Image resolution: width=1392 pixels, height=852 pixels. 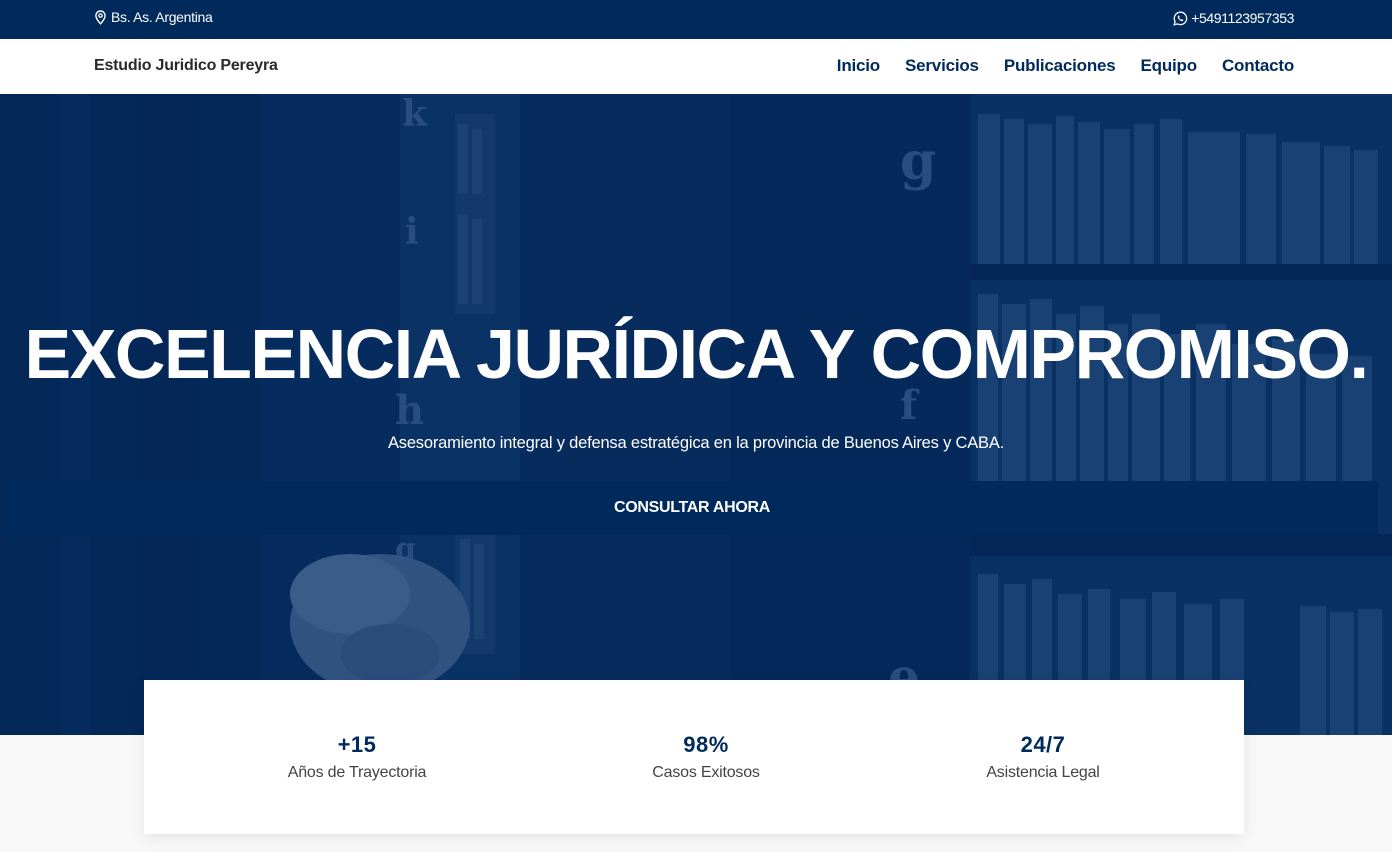 I want to click on phone-link: +5491123957353, so click(x=1233, y=18).